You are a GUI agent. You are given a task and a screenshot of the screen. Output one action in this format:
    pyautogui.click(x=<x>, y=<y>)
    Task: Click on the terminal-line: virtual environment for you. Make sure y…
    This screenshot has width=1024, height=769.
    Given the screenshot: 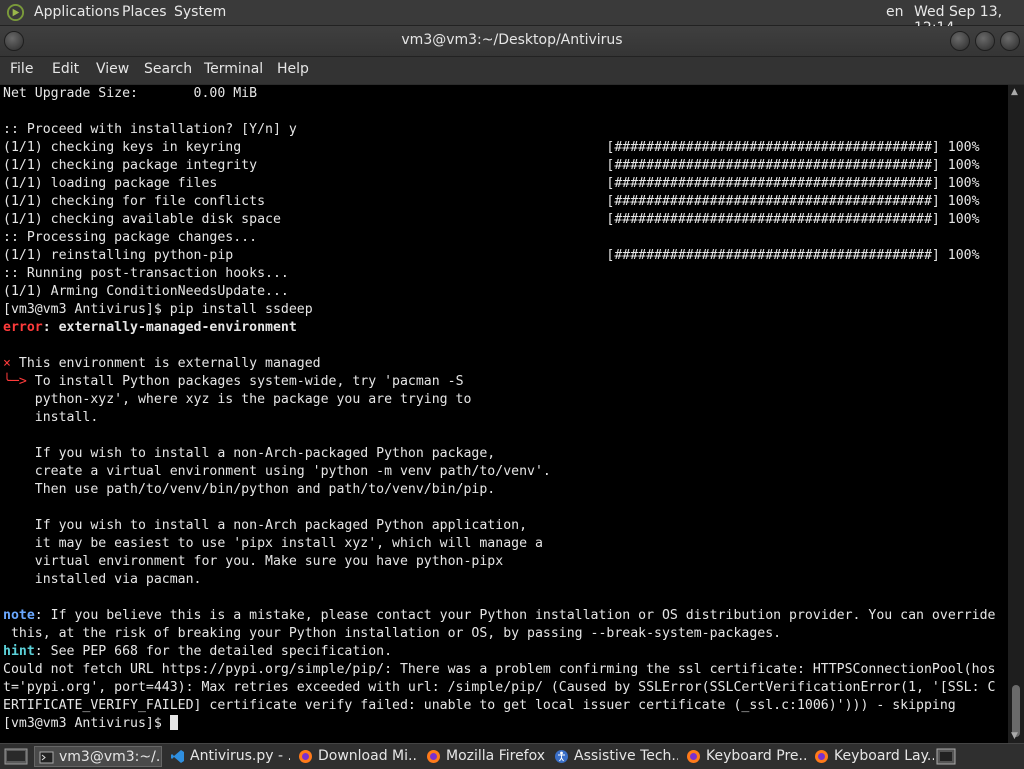 What is the action you would take?
    pyautogui.click(x=253, y=561)
    